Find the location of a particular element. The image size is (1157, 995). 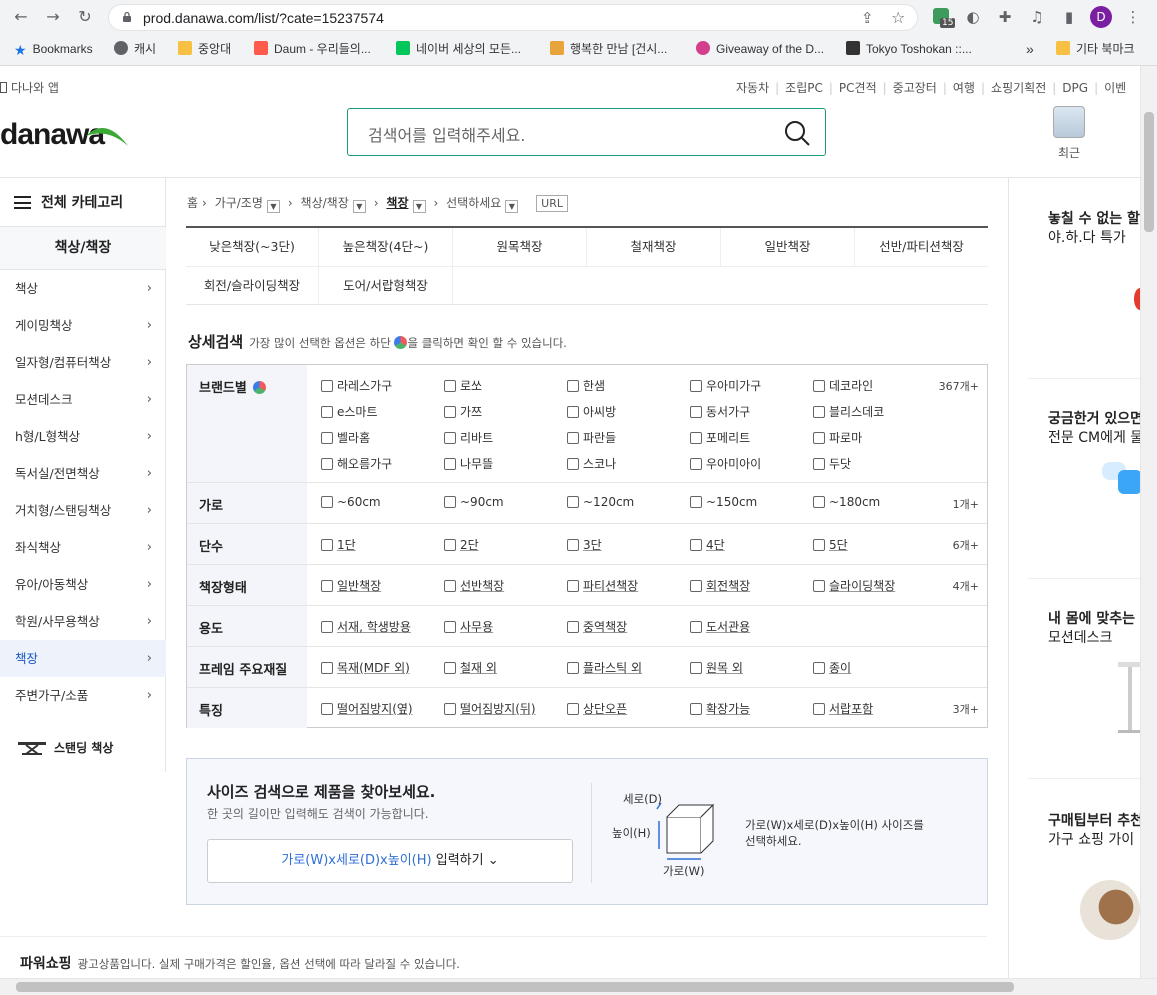

filter-option: 서랍포함 is located at coordinates (843, 708).